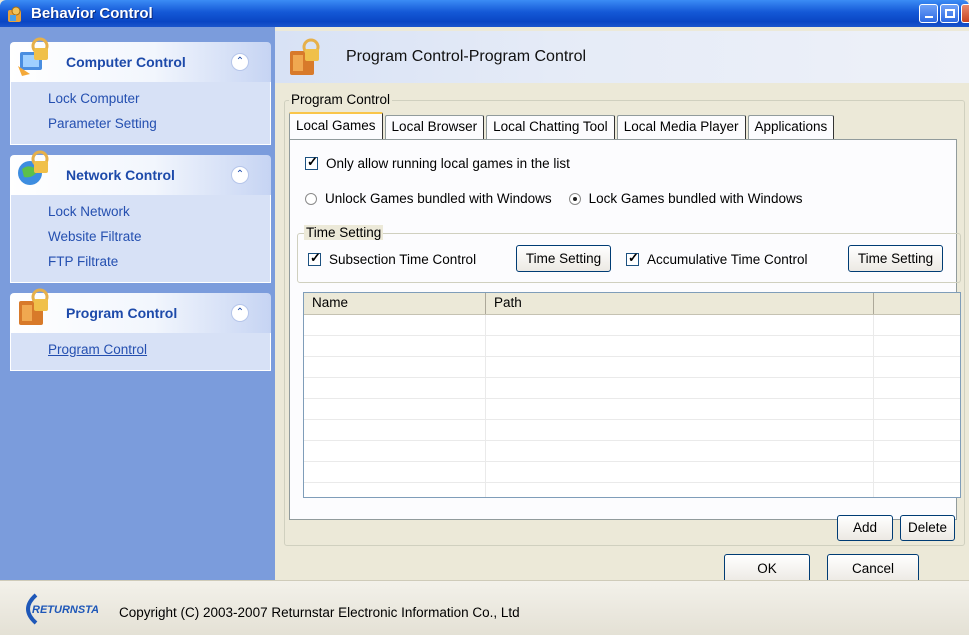  Describe the element at coordinates (632, 258) in the screenshot. I see `accumulative-checkbox: ✓` at that location.